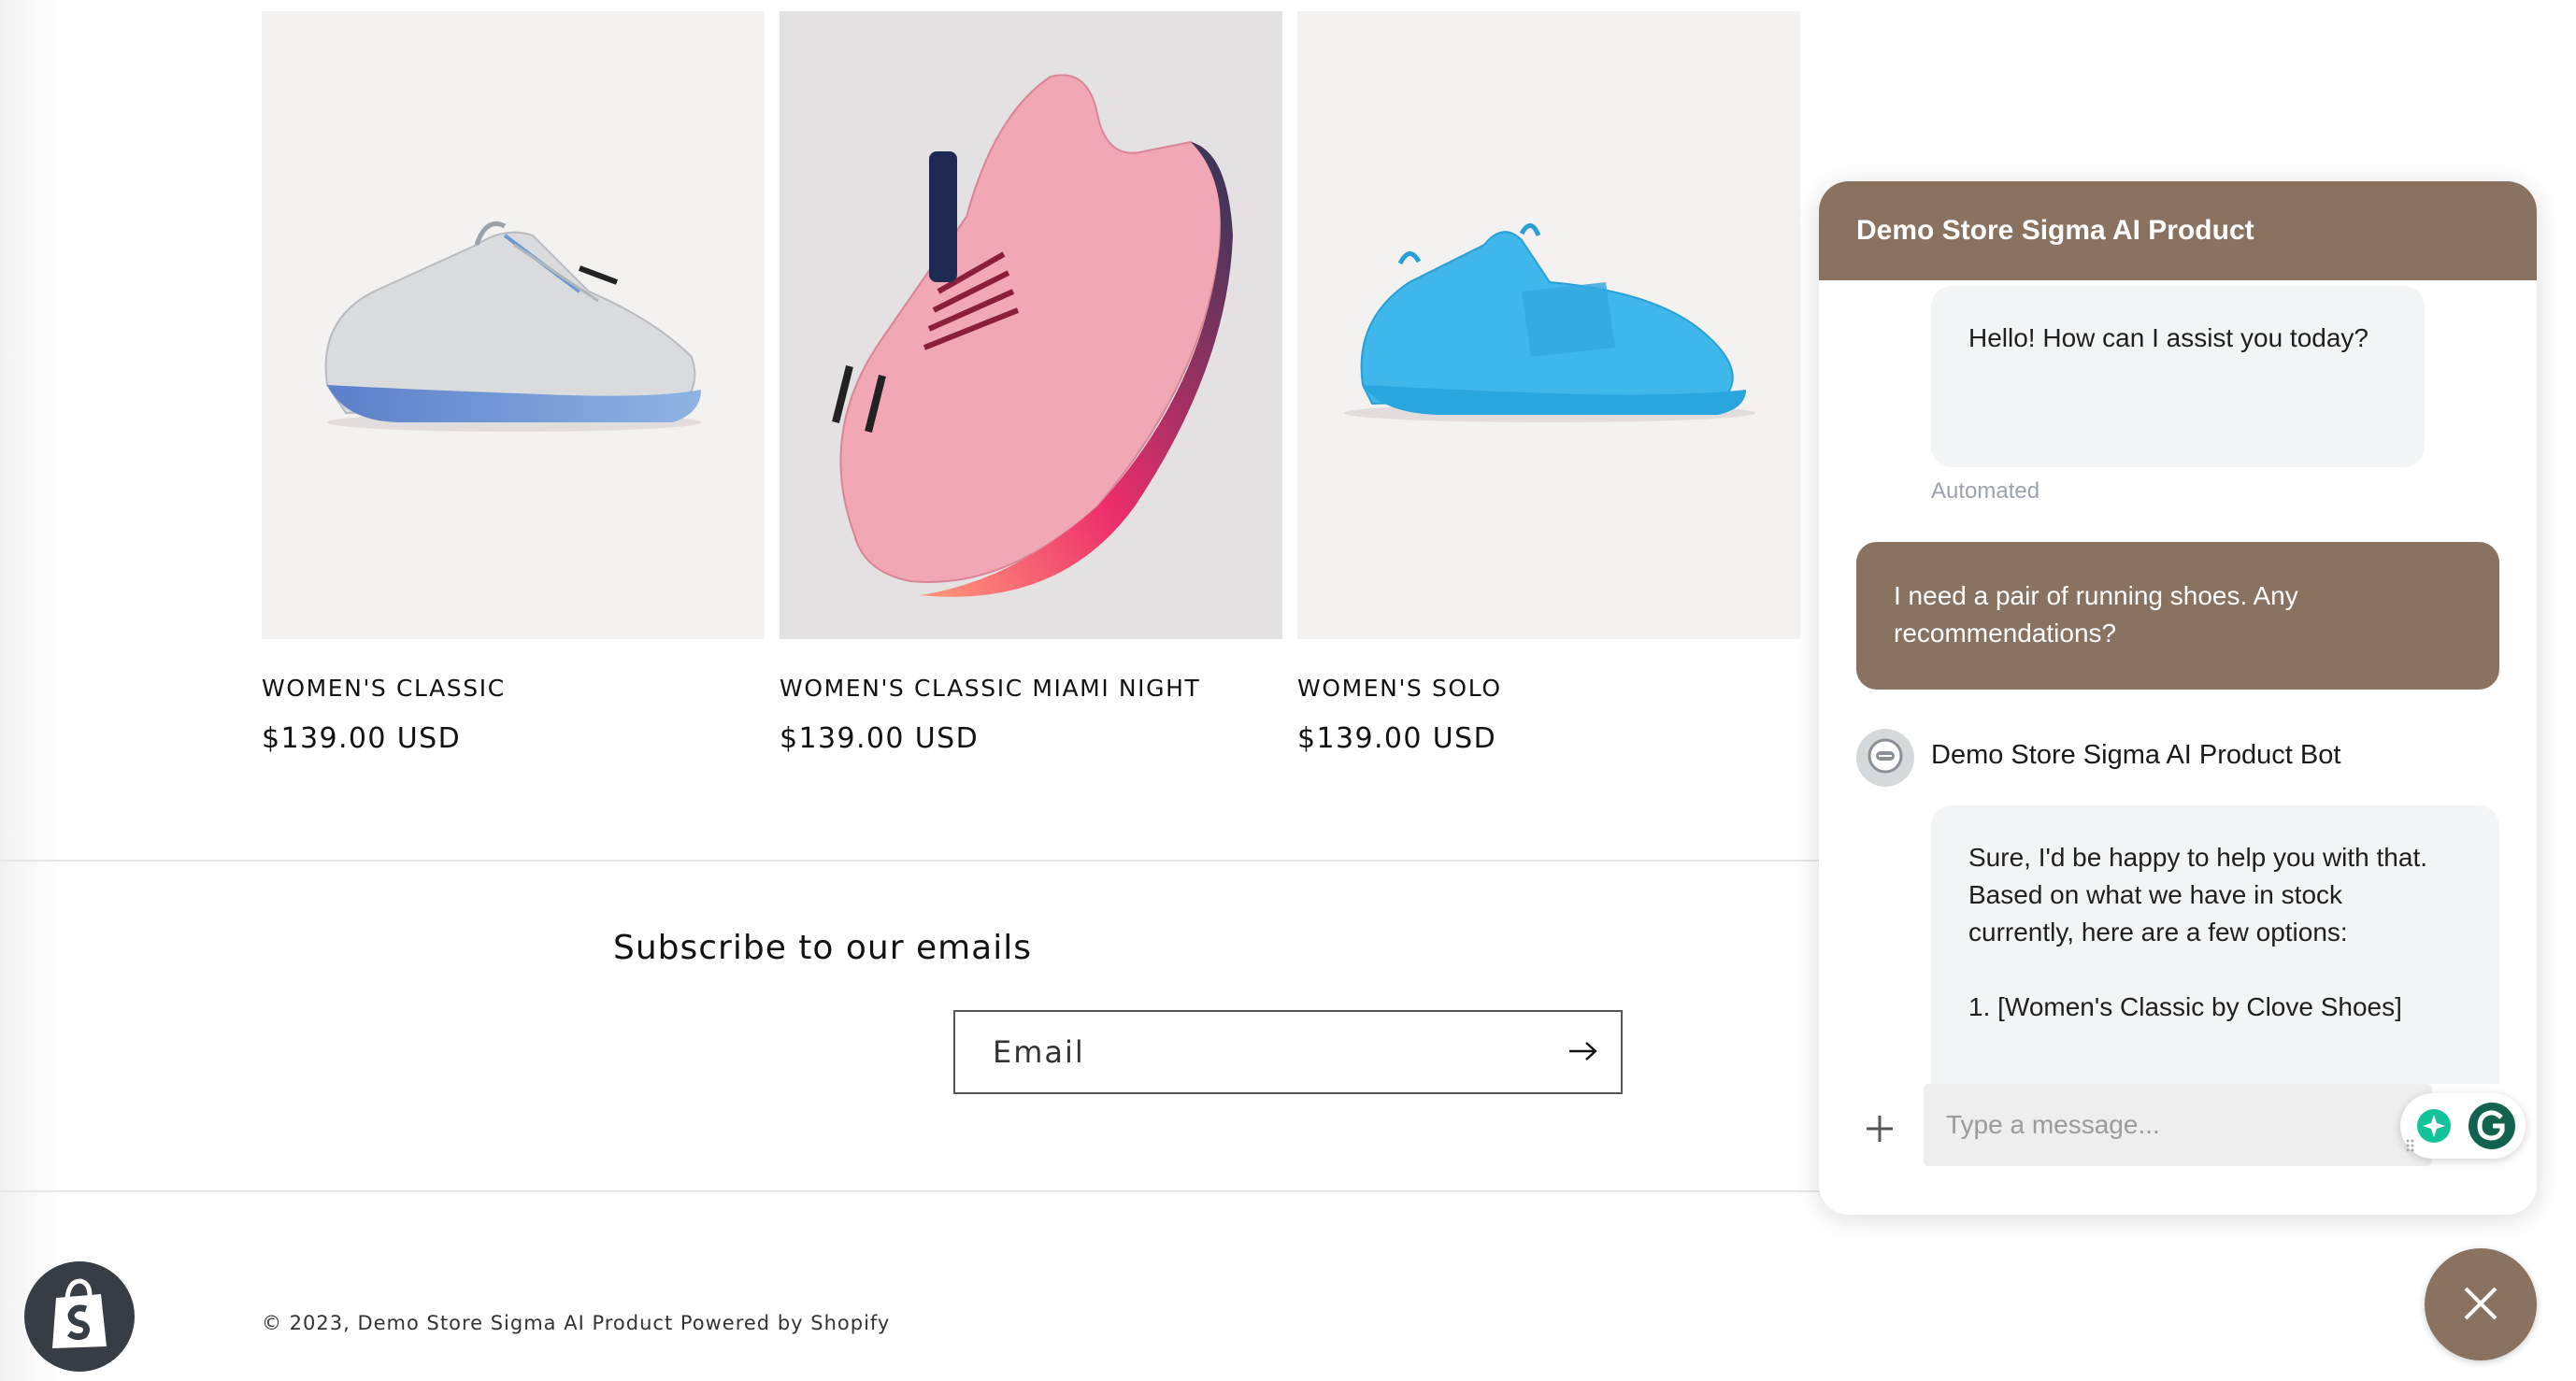  I want to click on product-title: WOMEN'S CLASSIC MIAMI NIGHT, so click(1031, 688).